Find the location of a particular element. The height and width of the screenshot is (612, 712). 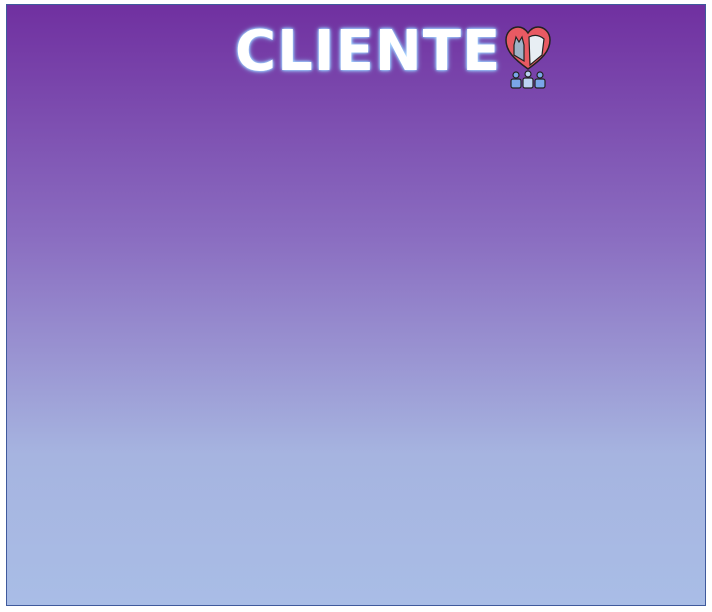

heart-pets-people-icon is located at coordinates (528, 57).